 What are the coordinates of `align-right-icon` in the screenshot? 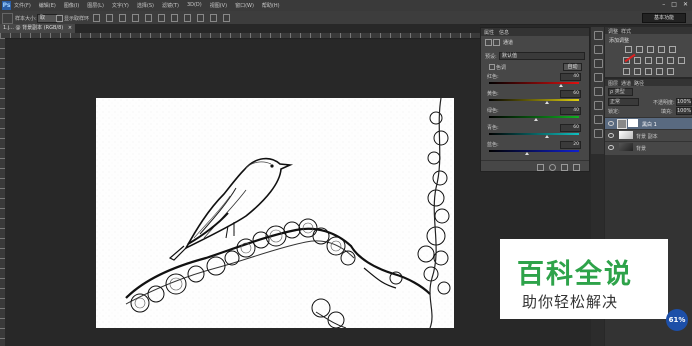 It's located at (122, 18).